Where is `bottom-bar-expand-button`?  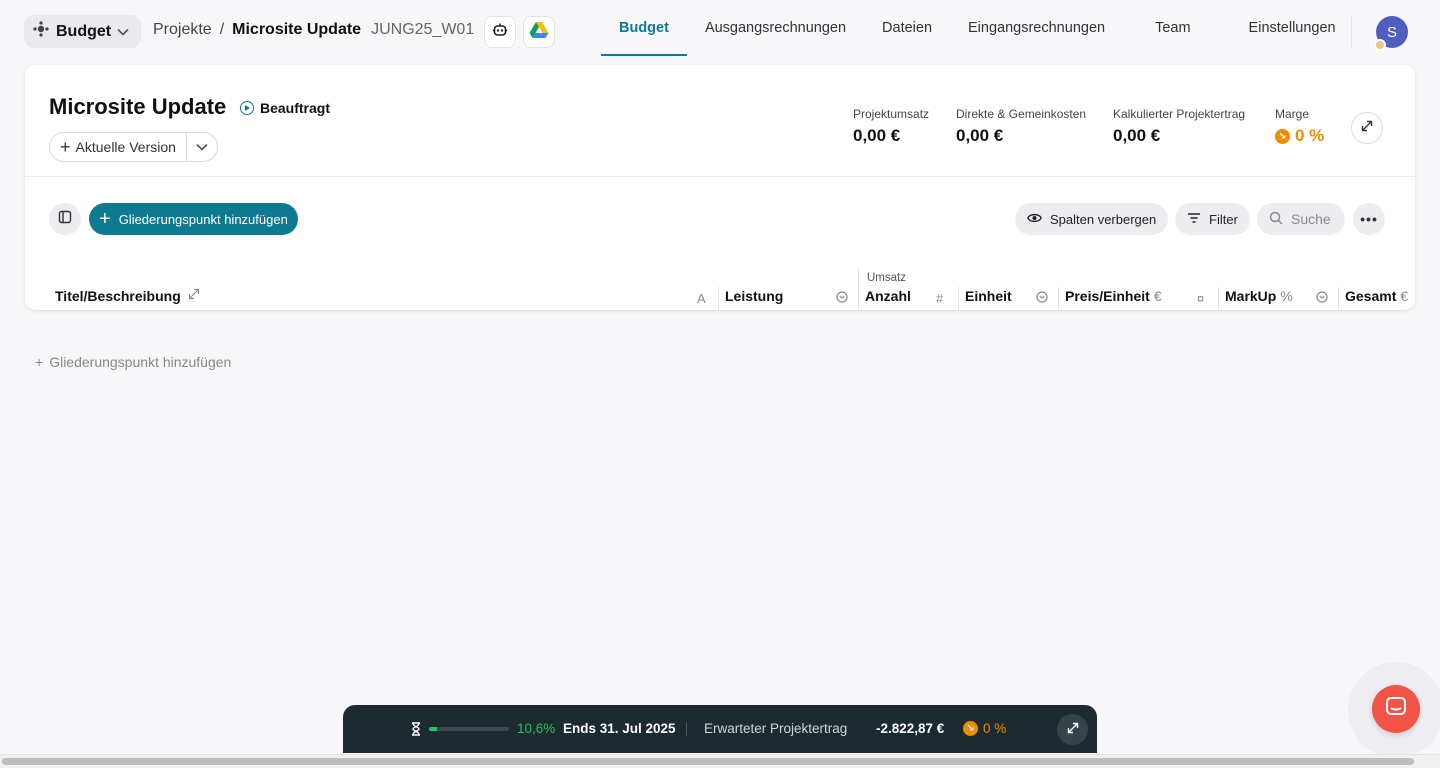 bottom-bar-expand-button is located at coordinates (1072, 729).